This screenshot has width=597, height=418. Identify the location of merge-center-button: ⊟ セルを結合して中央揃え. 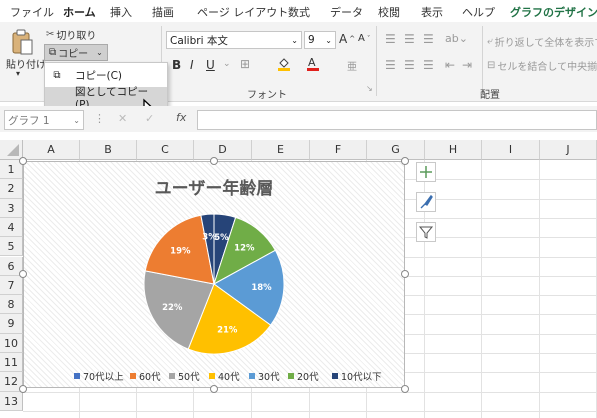
(542, 65).